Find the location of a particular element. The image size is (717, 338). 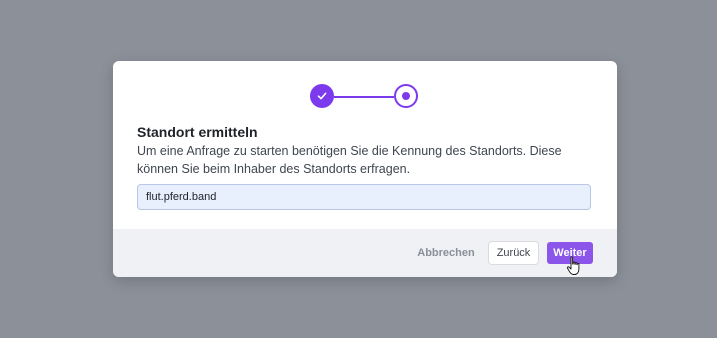

location-id-input is located at coordinates (364, 197).